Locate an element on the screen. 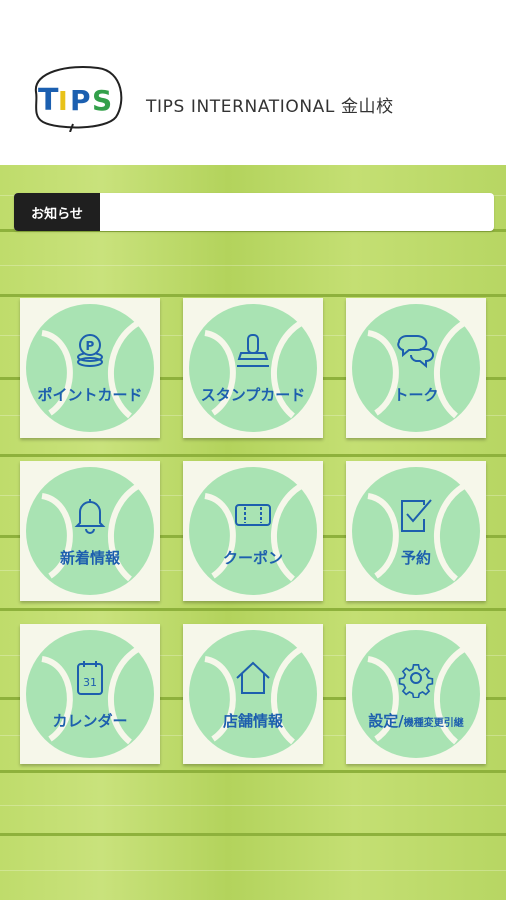 The image size is (506, 900). settings-label-main: 設定/ is located at coordinates (386, 721).